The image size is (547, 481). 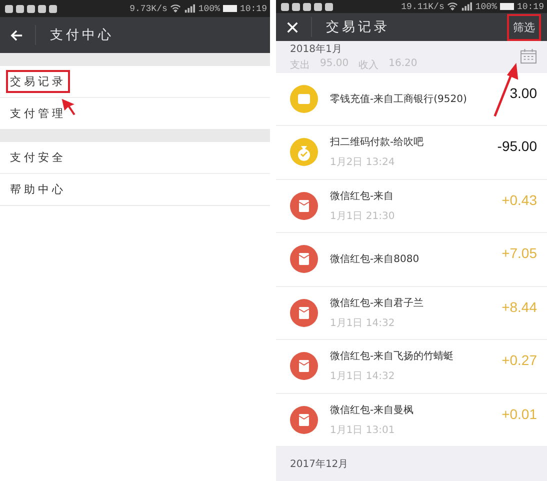 I want to click on transaction-title: 扫二维码付款-给吹吧, so click(x=377, y=143).